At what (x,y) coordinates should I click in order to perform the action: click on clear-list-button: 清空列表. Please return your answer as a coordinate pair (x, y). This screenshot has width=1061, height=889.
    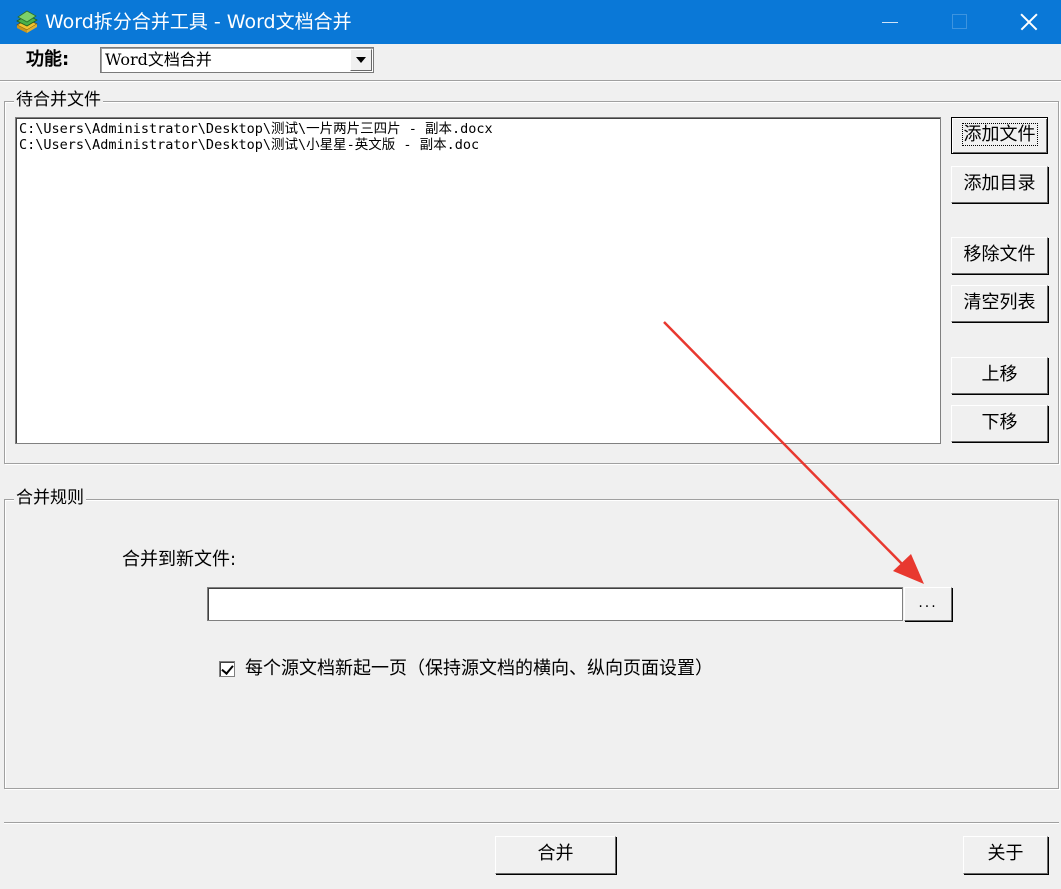
    Looking at the image, I should click on (999, 303).